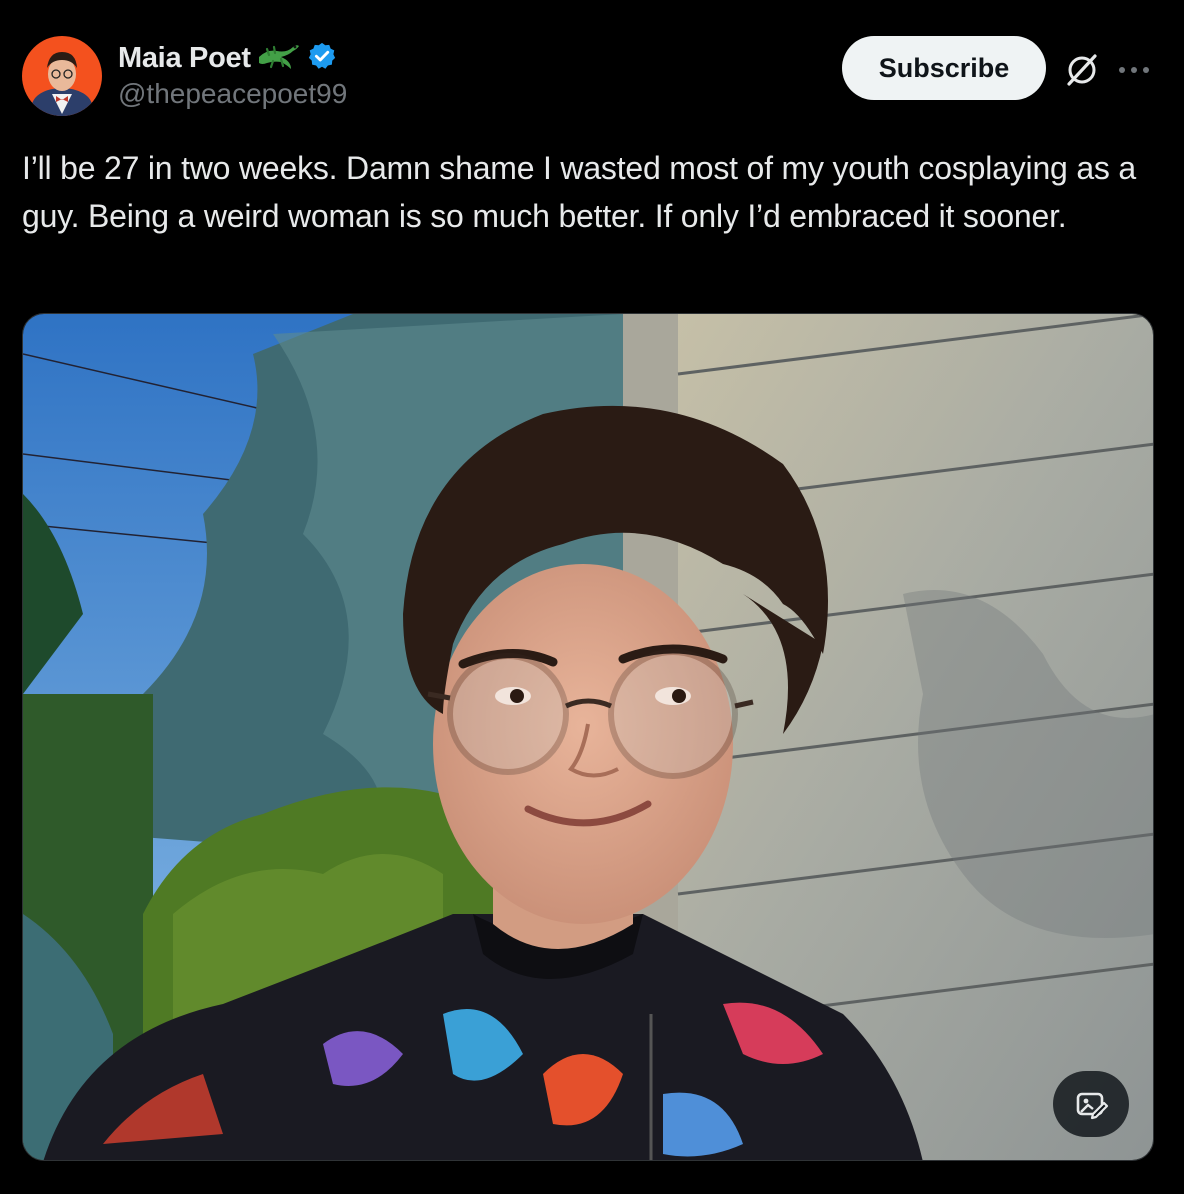  What do you see at coordinates (944, 68) in the screenshot?
I see `subscribe-button: Subscribe` at bounding box center [944, 68].